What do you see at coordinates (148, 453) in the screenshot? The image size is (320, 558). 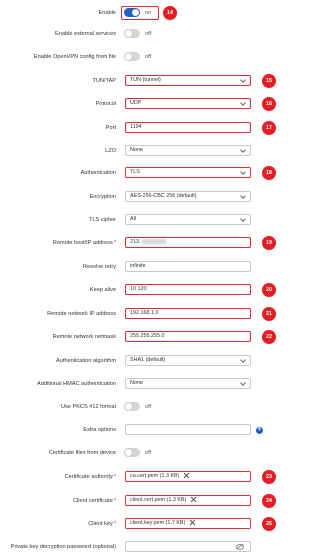 I see `cert-from-device-state: off` at bounding box center [148, 453].